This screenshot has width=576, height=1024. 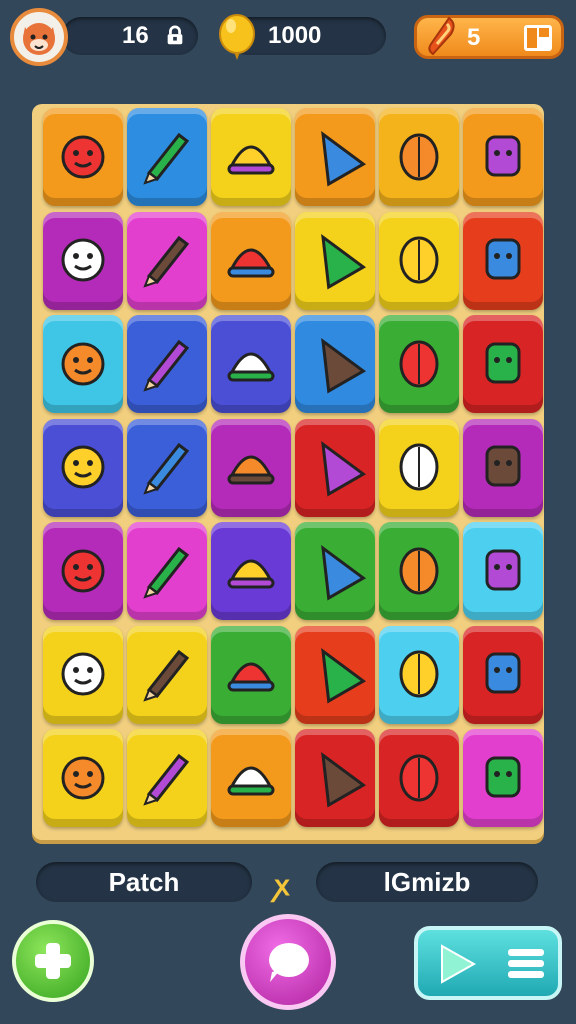 I want to click on play-icon, so click(x=459, y=964).